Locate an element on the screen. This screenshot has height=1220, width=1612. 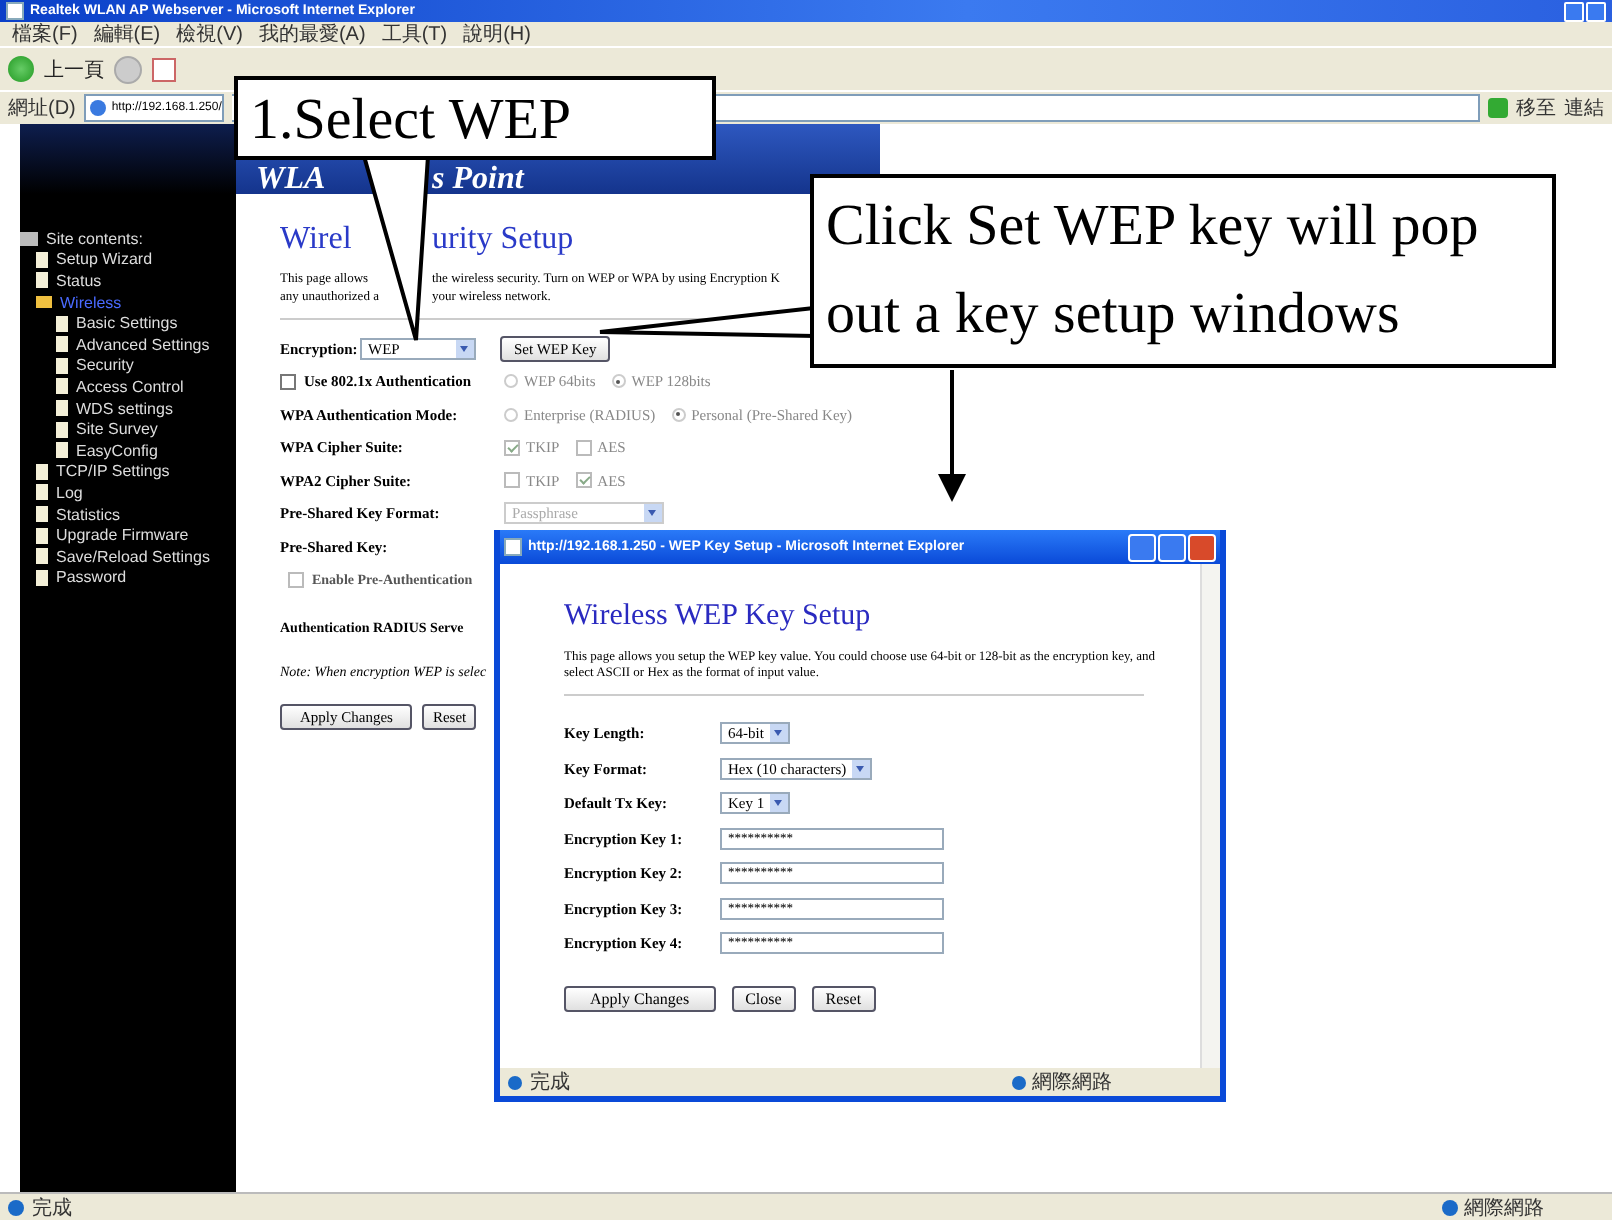
address-label: 網址(D) is located at coordinates (42, 108).